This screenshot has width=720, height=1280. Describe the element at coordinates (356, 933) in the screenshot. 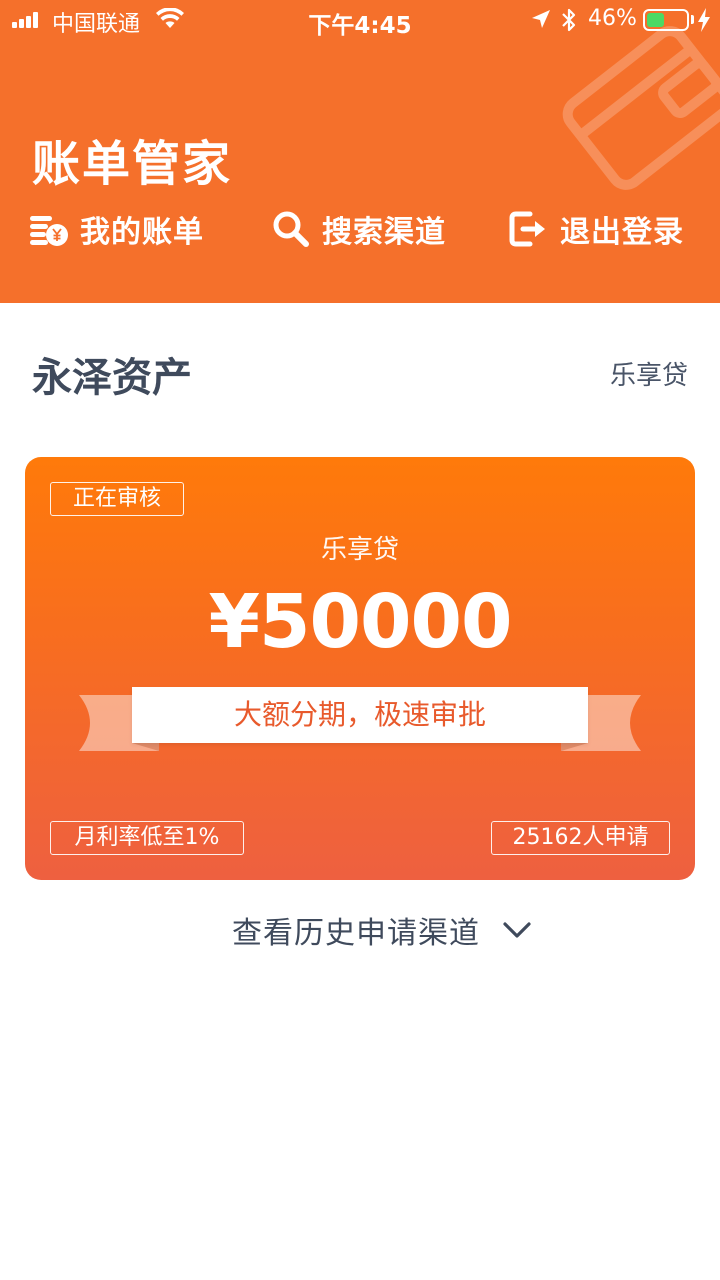

I see `history-label: 查看历史申请渠道` at that location.